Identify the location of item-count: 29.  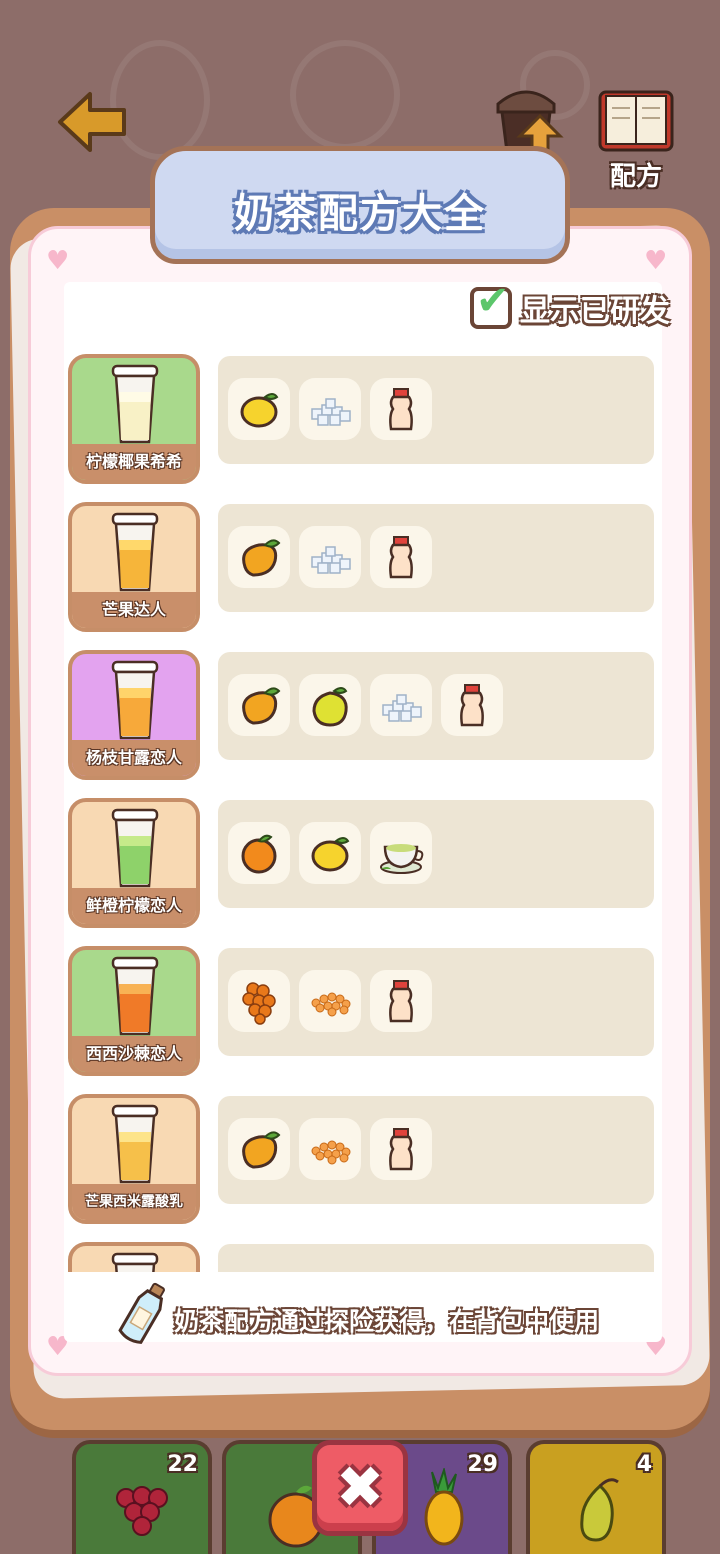
(482, 1464).